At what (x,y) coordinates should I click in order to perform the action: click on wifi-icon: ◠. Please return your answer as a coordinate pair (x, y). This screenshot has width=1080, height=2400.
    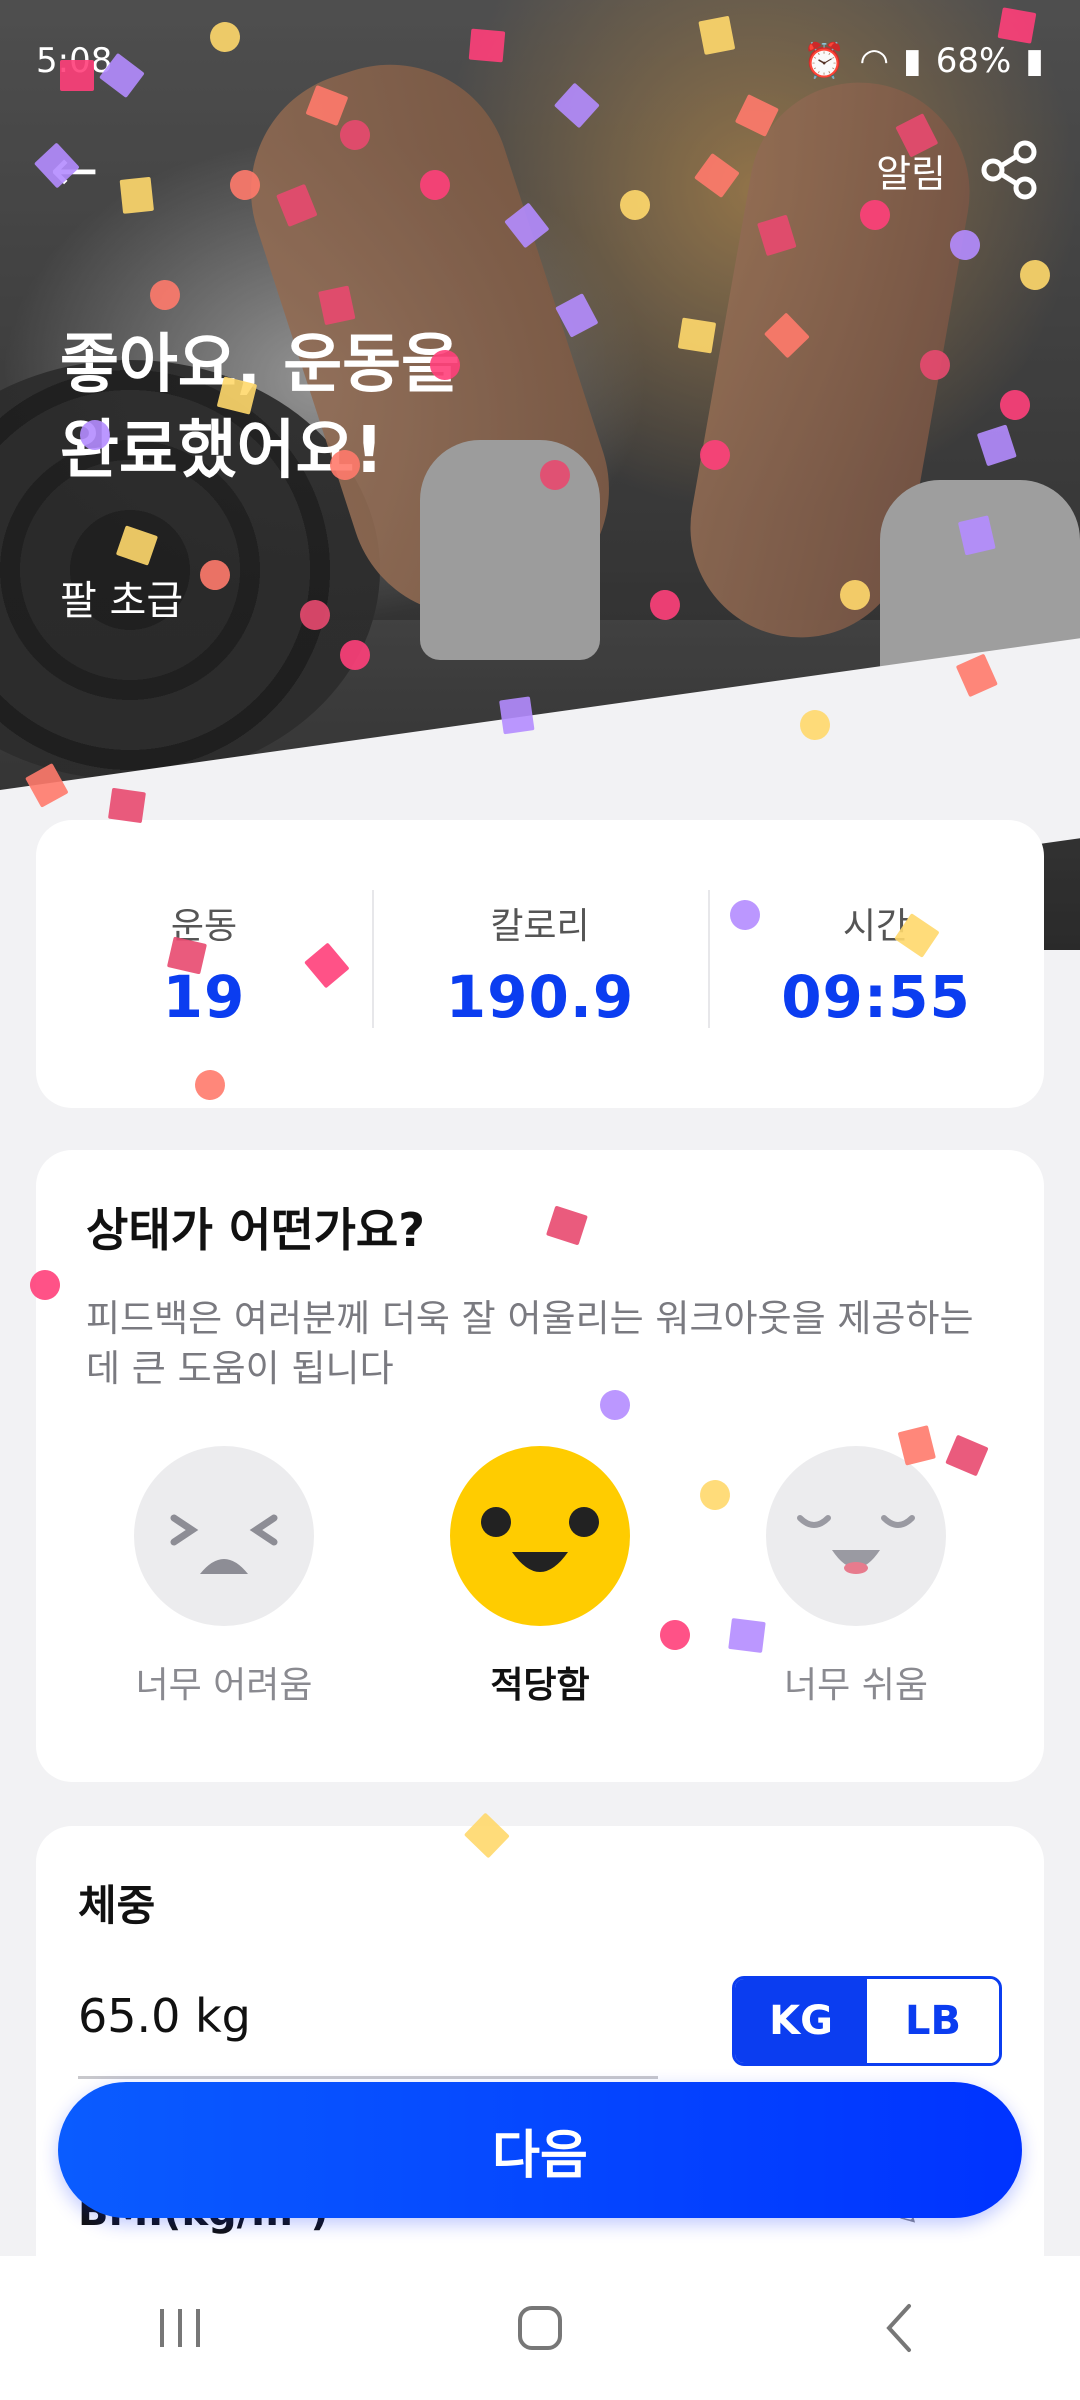
    Looking at the image, I should click on (874, 61).